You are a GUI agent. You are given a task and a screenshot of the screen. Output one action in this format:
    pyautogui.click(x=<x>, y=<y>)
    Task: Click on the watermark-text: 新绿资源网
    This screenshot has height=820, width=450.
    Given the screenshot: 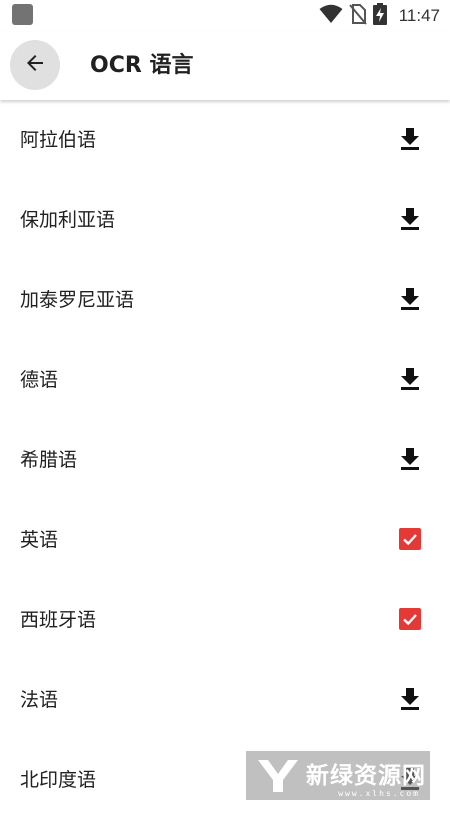 What is the action you would take?
    pyautogui.click(x=366, y=775)
    